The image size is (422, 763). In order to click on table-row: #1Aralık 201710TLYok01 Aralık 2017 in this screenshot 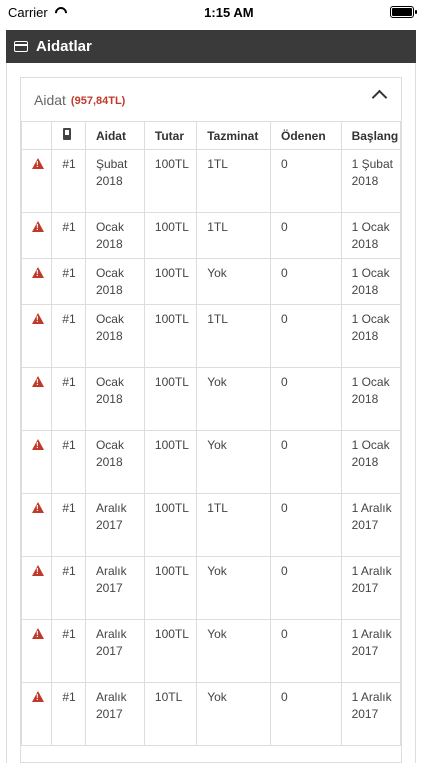, I will do `click(211, 714)`.